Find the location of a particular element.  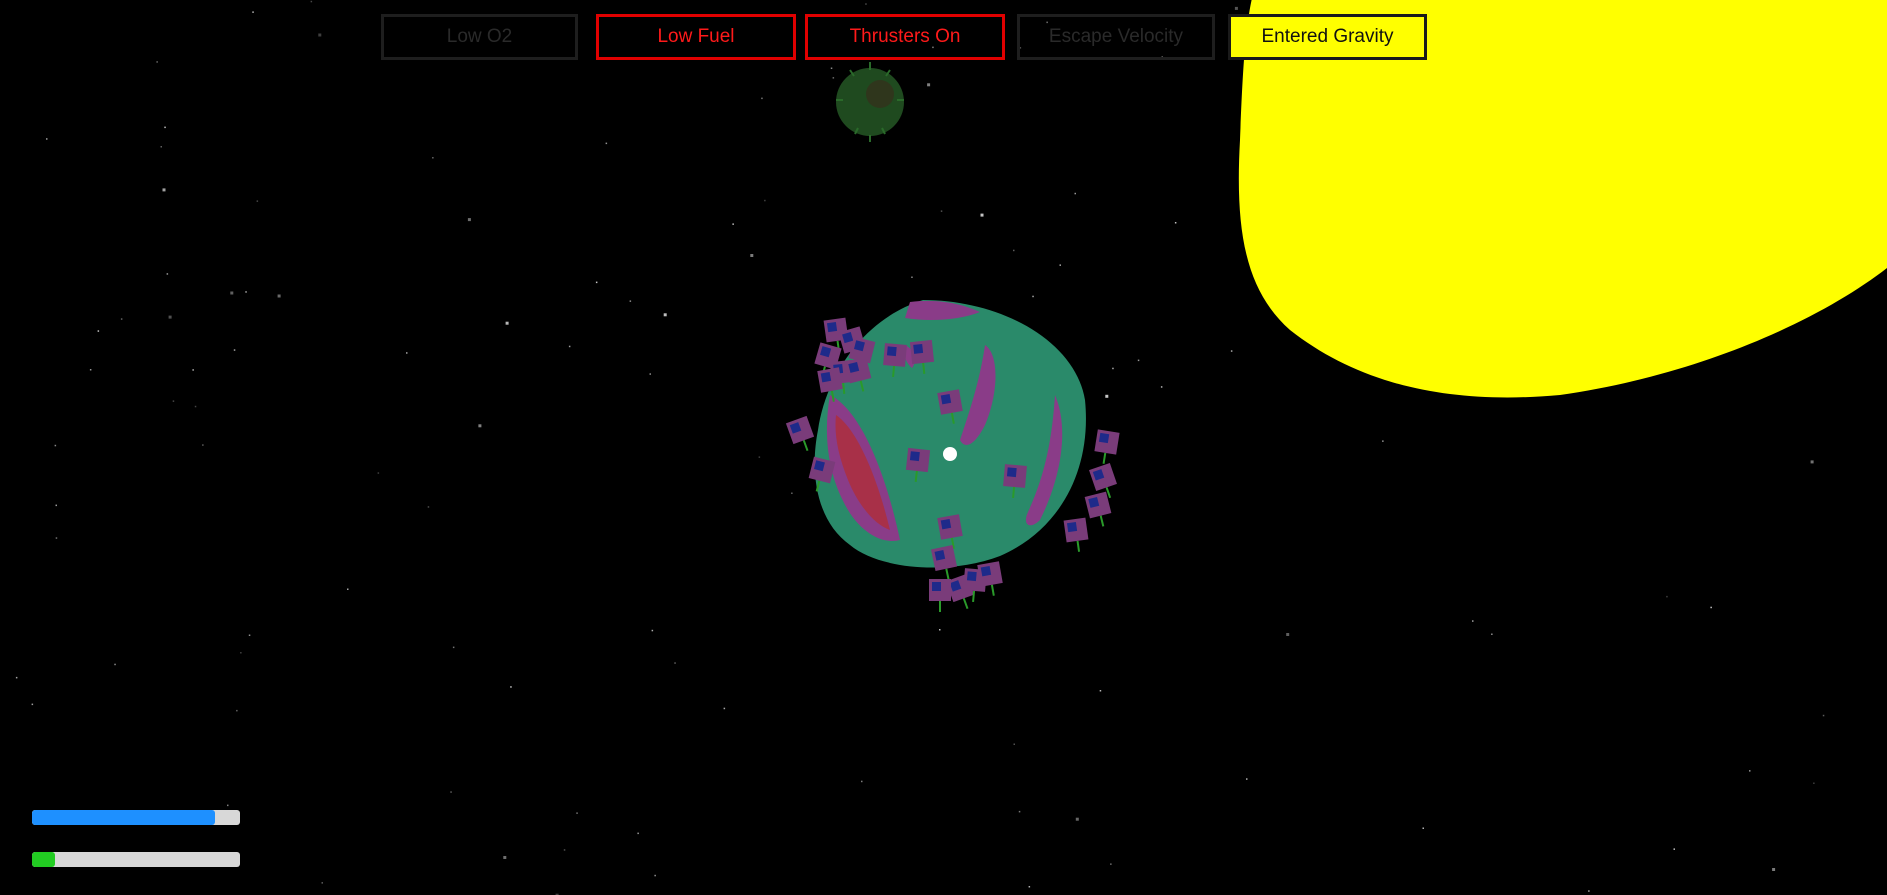

status-escape-velocity: Escape Velocity is located at coordinates (1116, 37).